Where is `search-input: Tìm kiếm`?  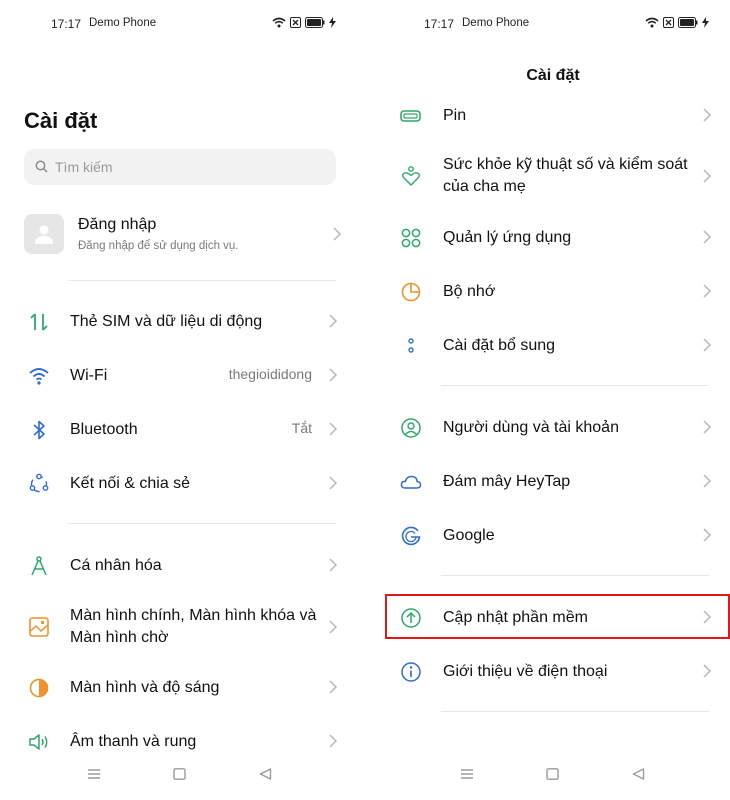 search-input: Tìm kiếm is located at coordinates (180, 167).